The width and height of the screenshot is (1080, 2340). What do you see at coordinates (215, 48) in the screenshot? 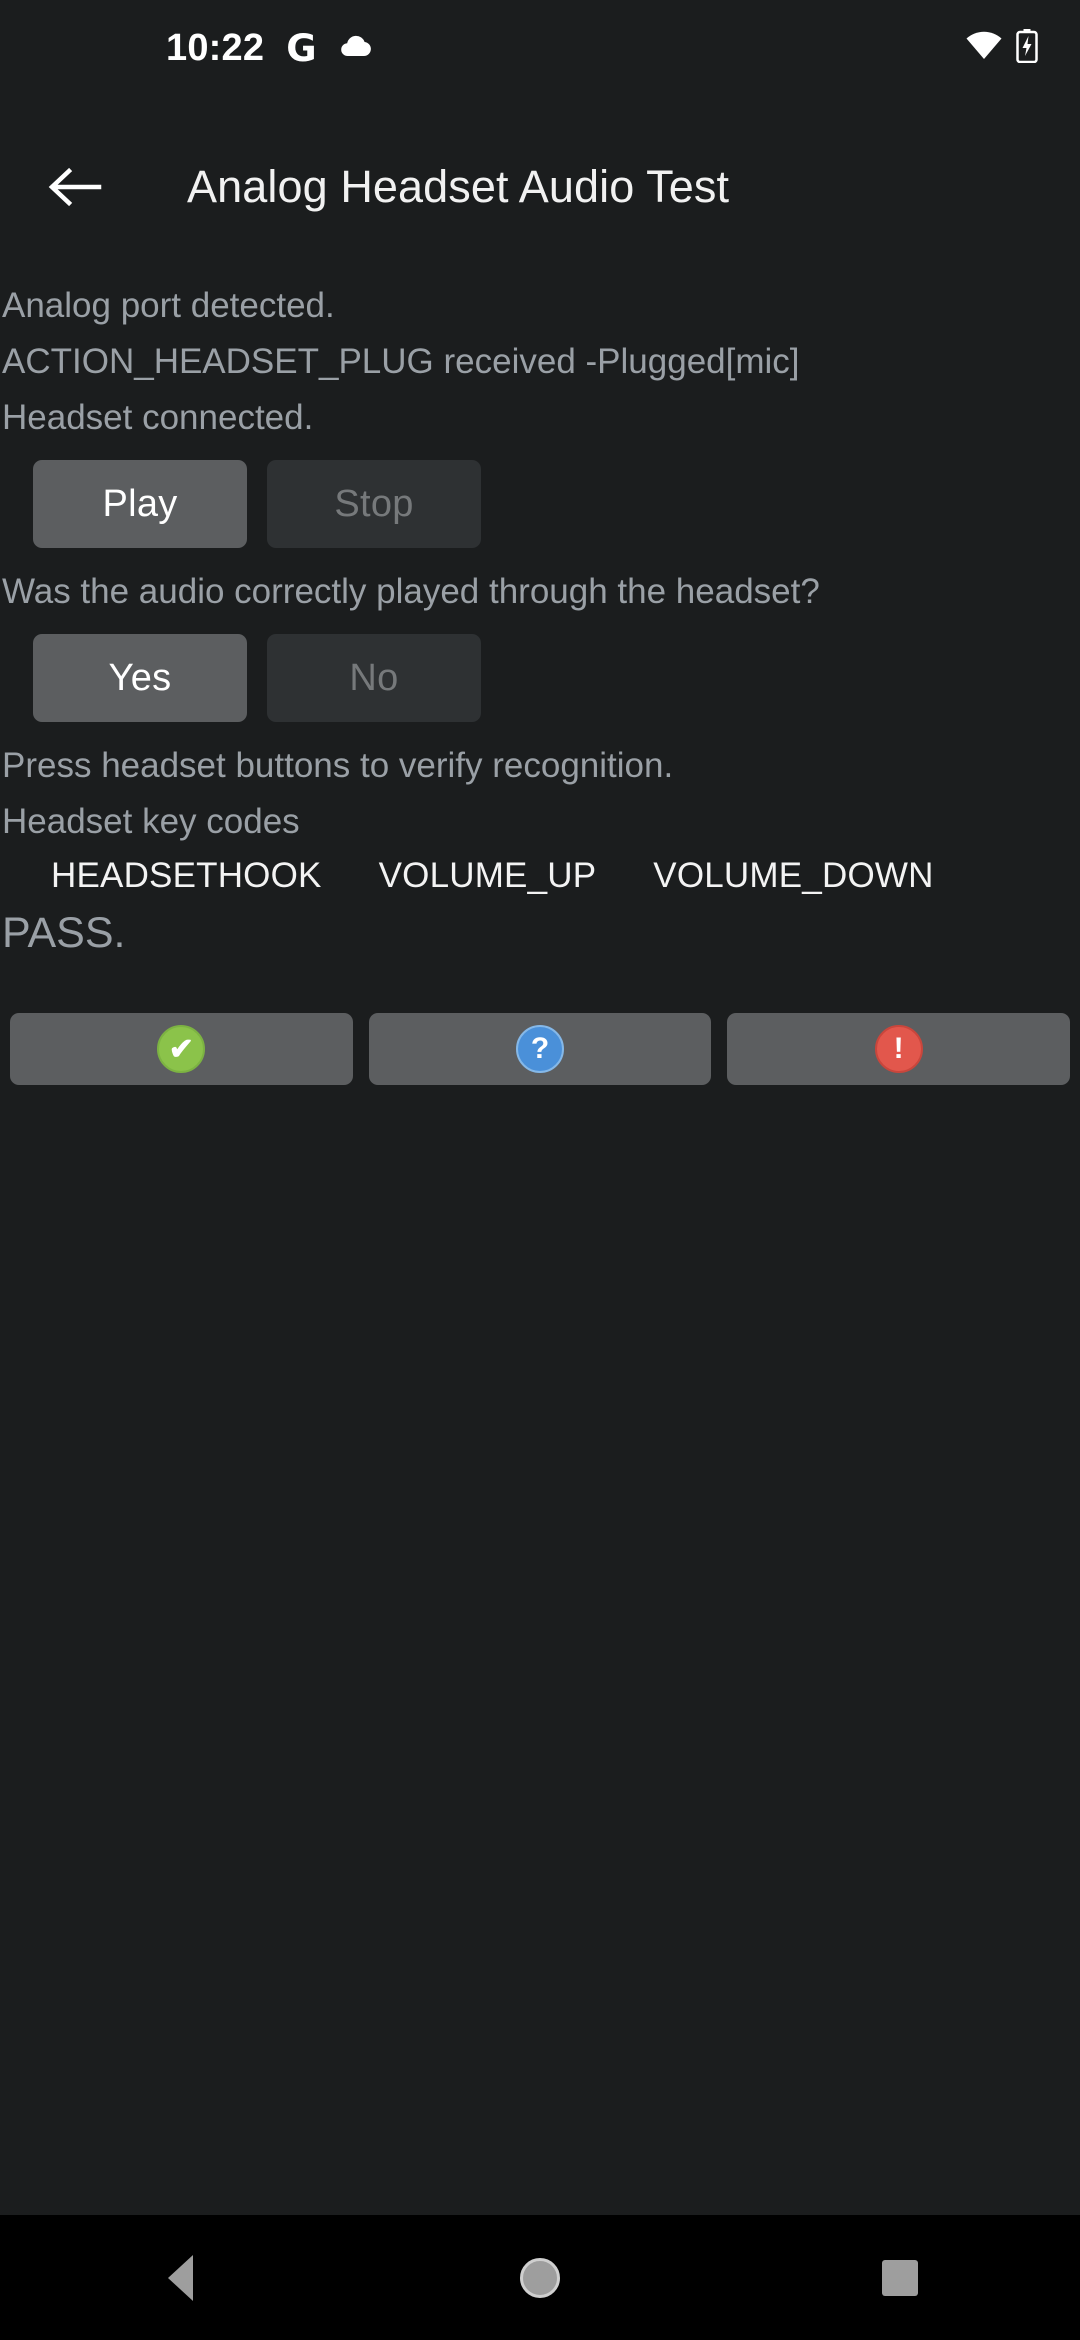
I see `status-bar-clock: 10:22` at bounding box center [215, 48].